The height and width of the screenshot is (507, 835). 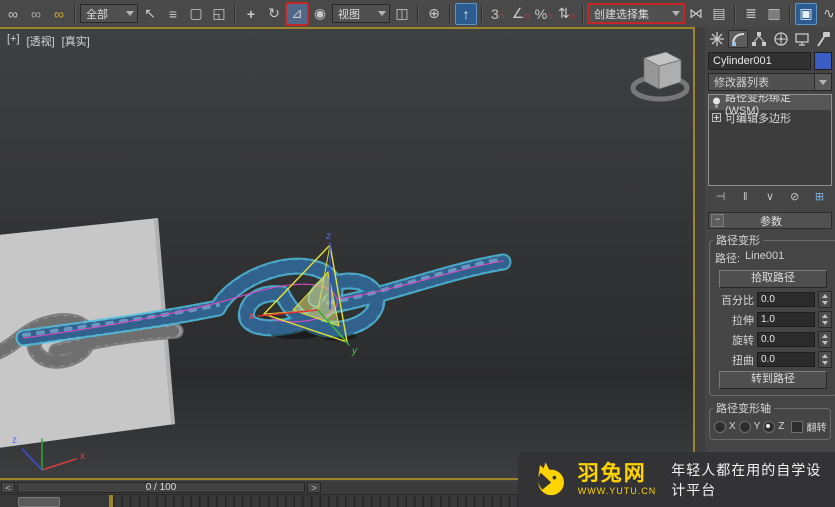 What do you see at coordinates (161, 487) in the screenshot?
I see `time-slider: 0 / 100` at bounding box center [161, 487].